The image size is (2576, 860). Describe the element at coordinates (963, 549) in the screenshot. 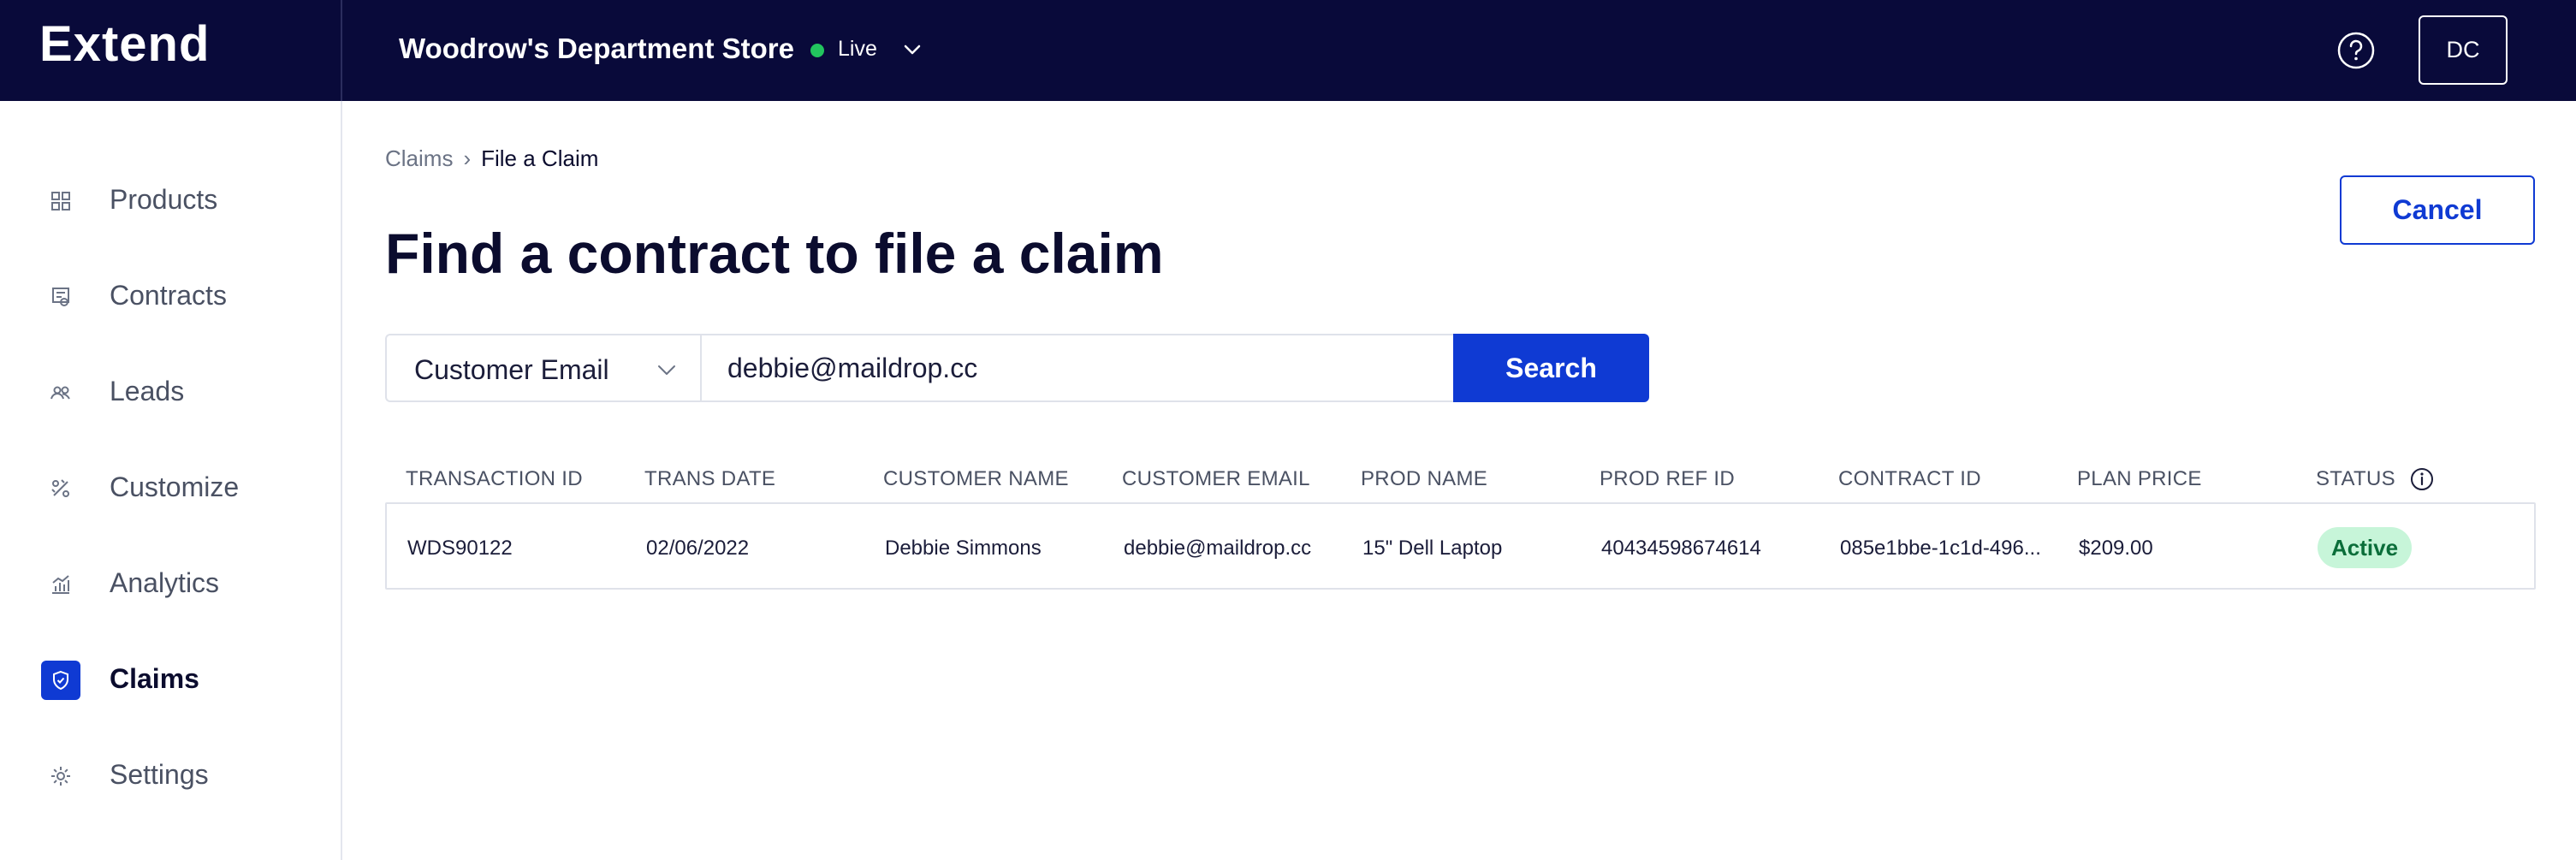

I see `cell-customer-name: Debbie Simmons` at that location.